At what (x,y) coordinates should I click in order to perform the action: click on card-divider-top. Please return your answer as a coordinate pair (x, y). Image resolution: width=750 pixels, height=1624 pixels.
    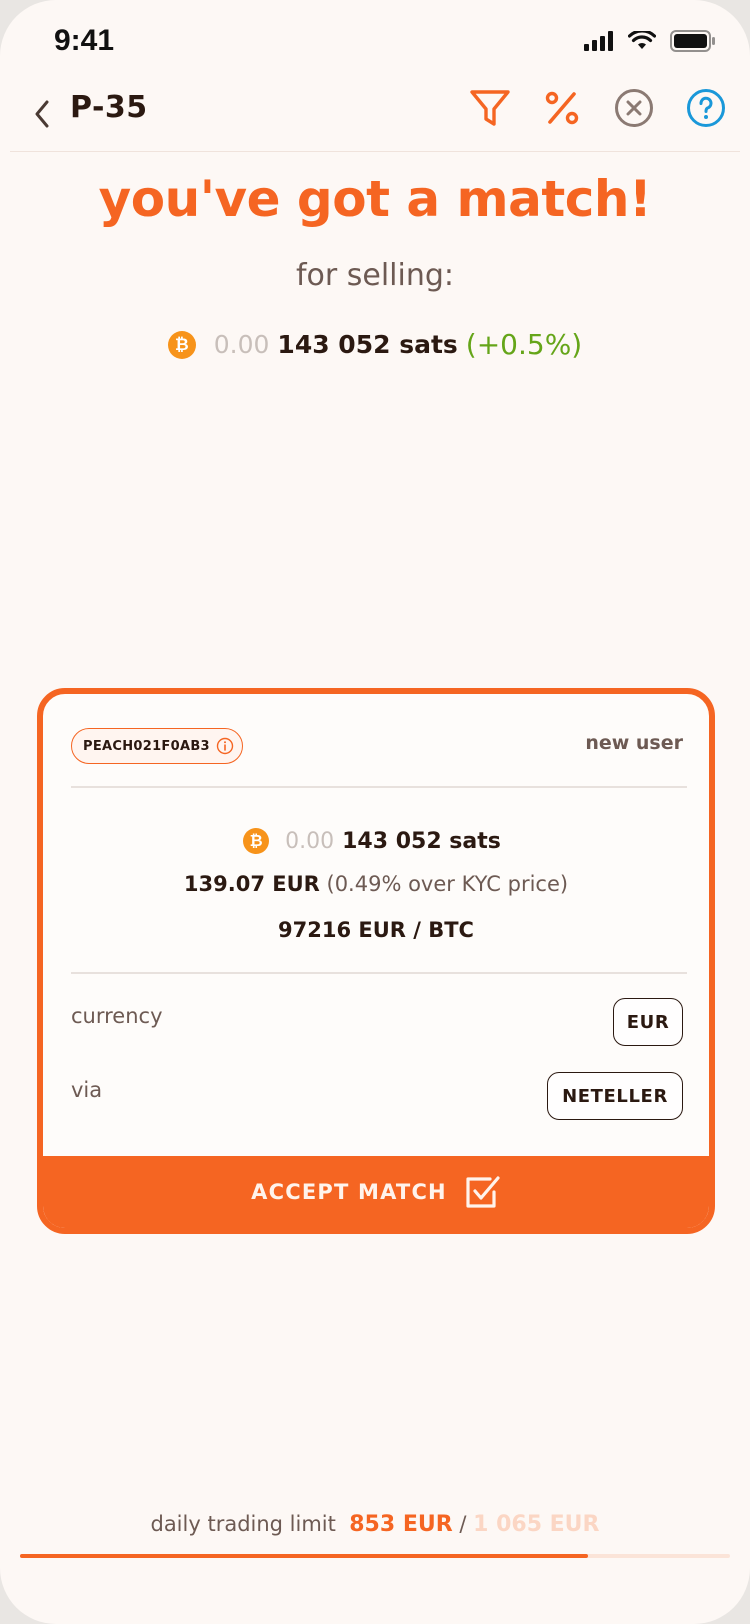
    Looking at the image, I should click on (379, 787).